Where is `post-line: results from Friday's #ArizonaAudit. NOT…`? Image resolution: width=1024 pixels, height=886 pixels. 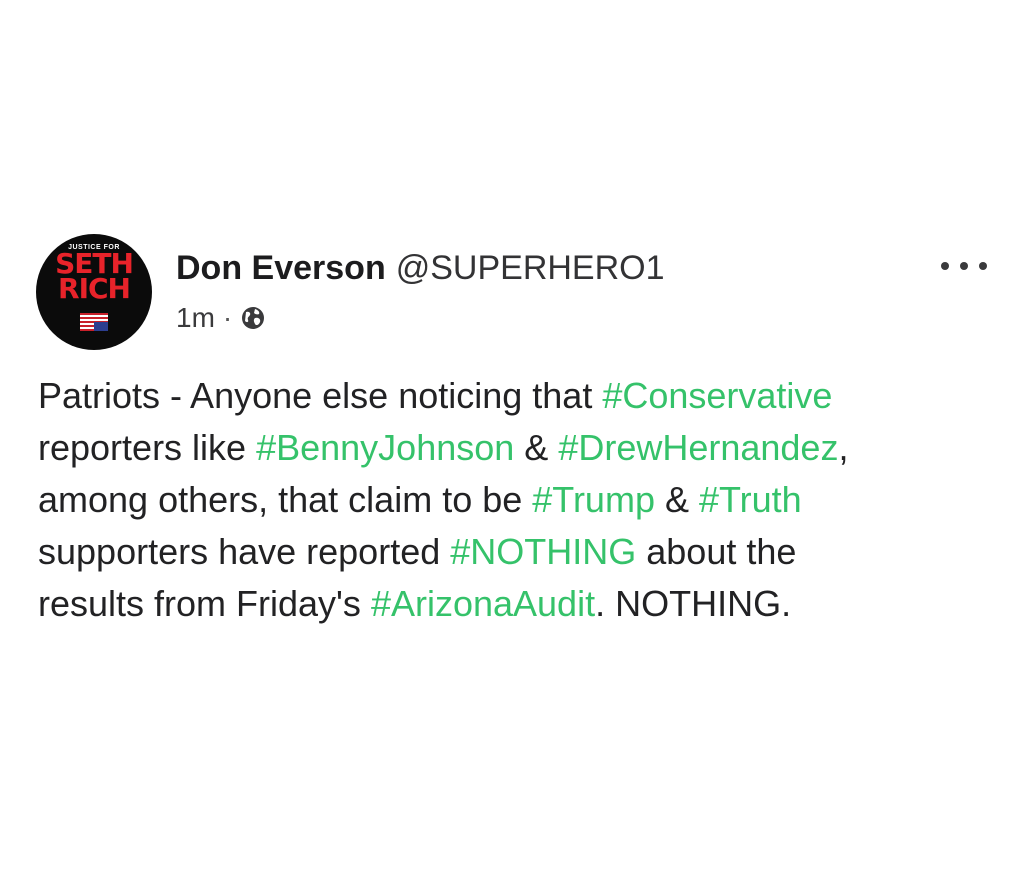
post-line: results from Friday's #ArizonaAudit. NOT… is located at coordinates (518, 604).